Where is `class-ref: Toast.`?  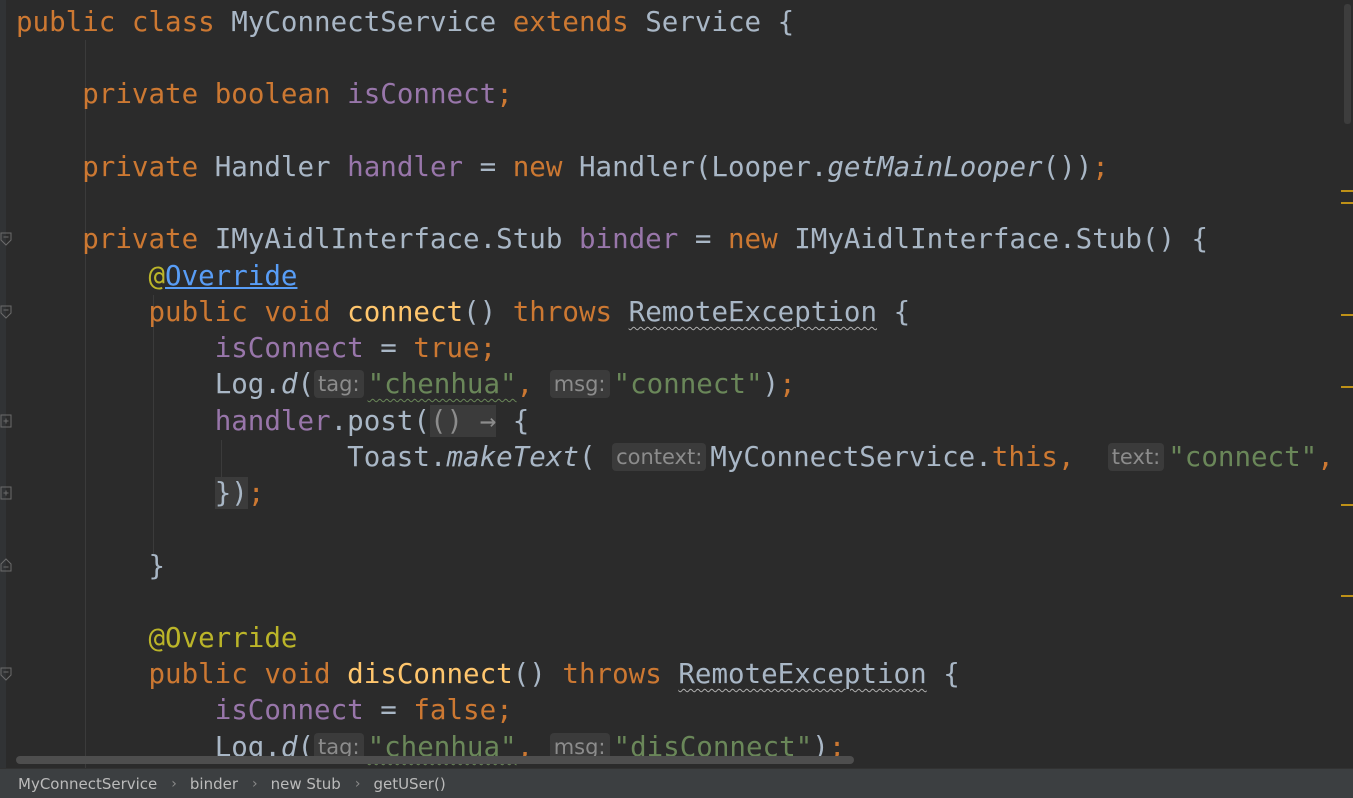 class-ref: Toast. is located at coordinates (397, 457).